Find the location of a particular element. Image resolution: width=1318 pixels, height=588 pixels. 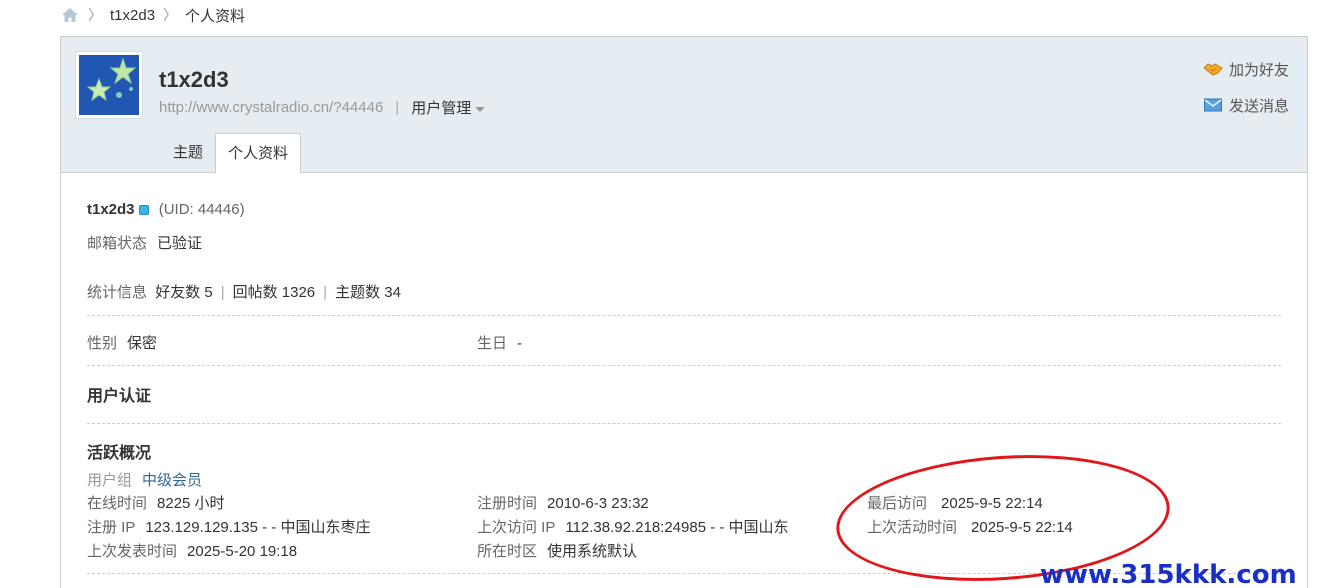

online-label: 在线时间 is located at coordinates (117, 503).